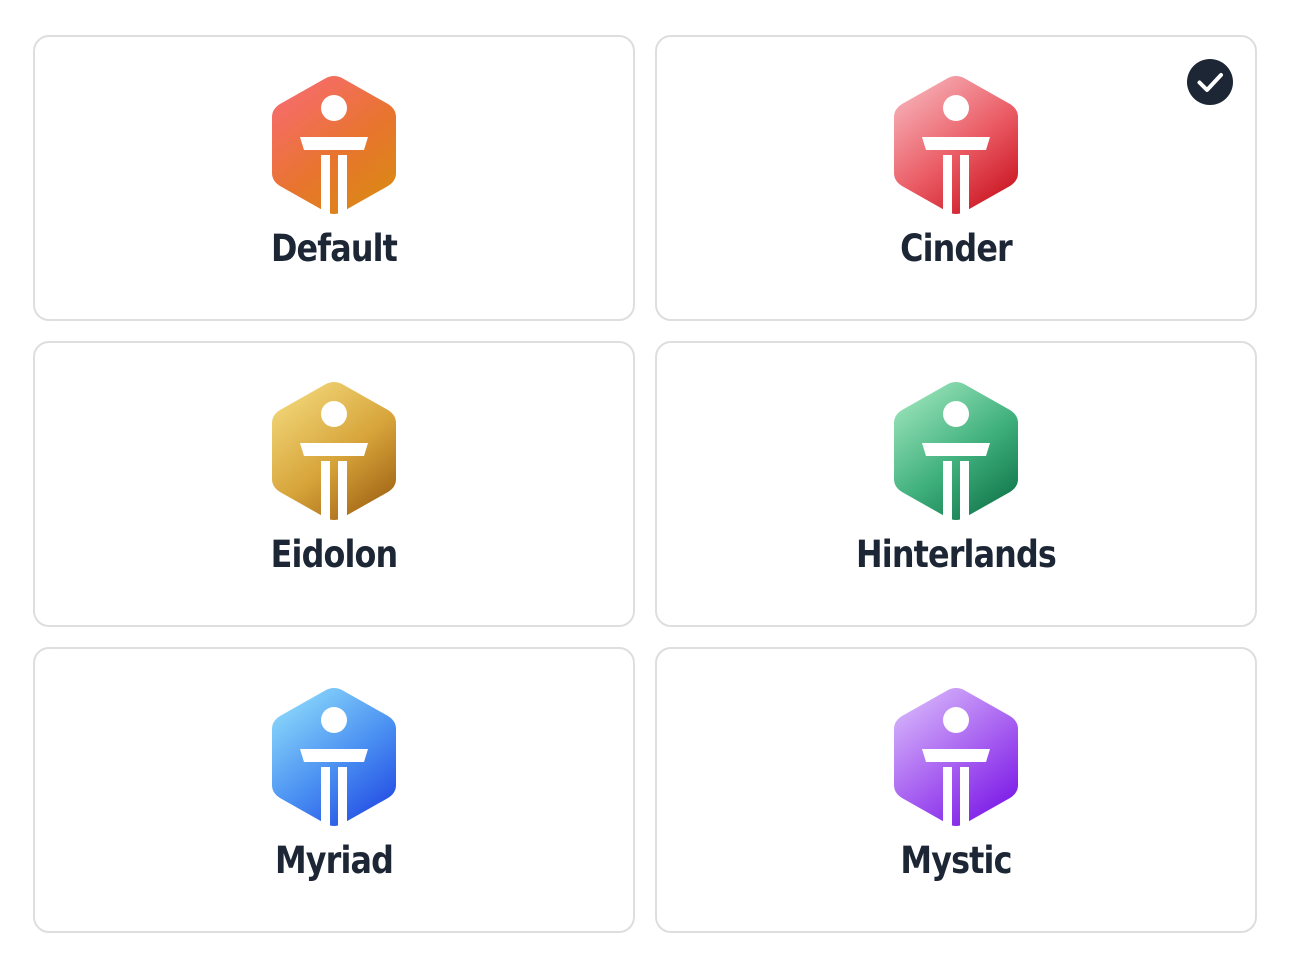  What do you see at coordinates (334, 860) in the screenshot?
I see `theme-label: Myriad` at bounding box center [334, 860].